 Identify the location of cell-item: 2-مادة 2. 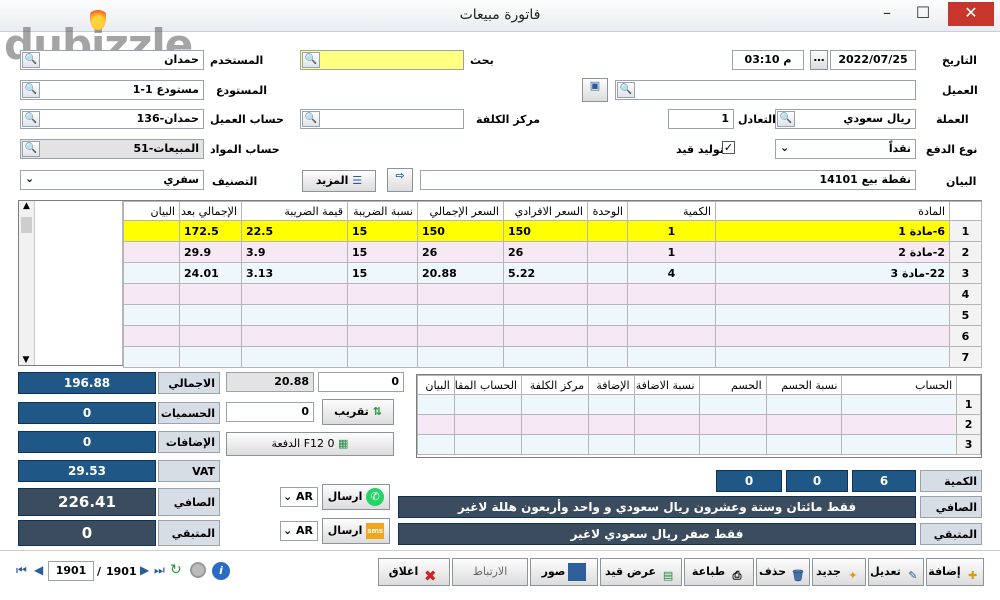
(832, 252).